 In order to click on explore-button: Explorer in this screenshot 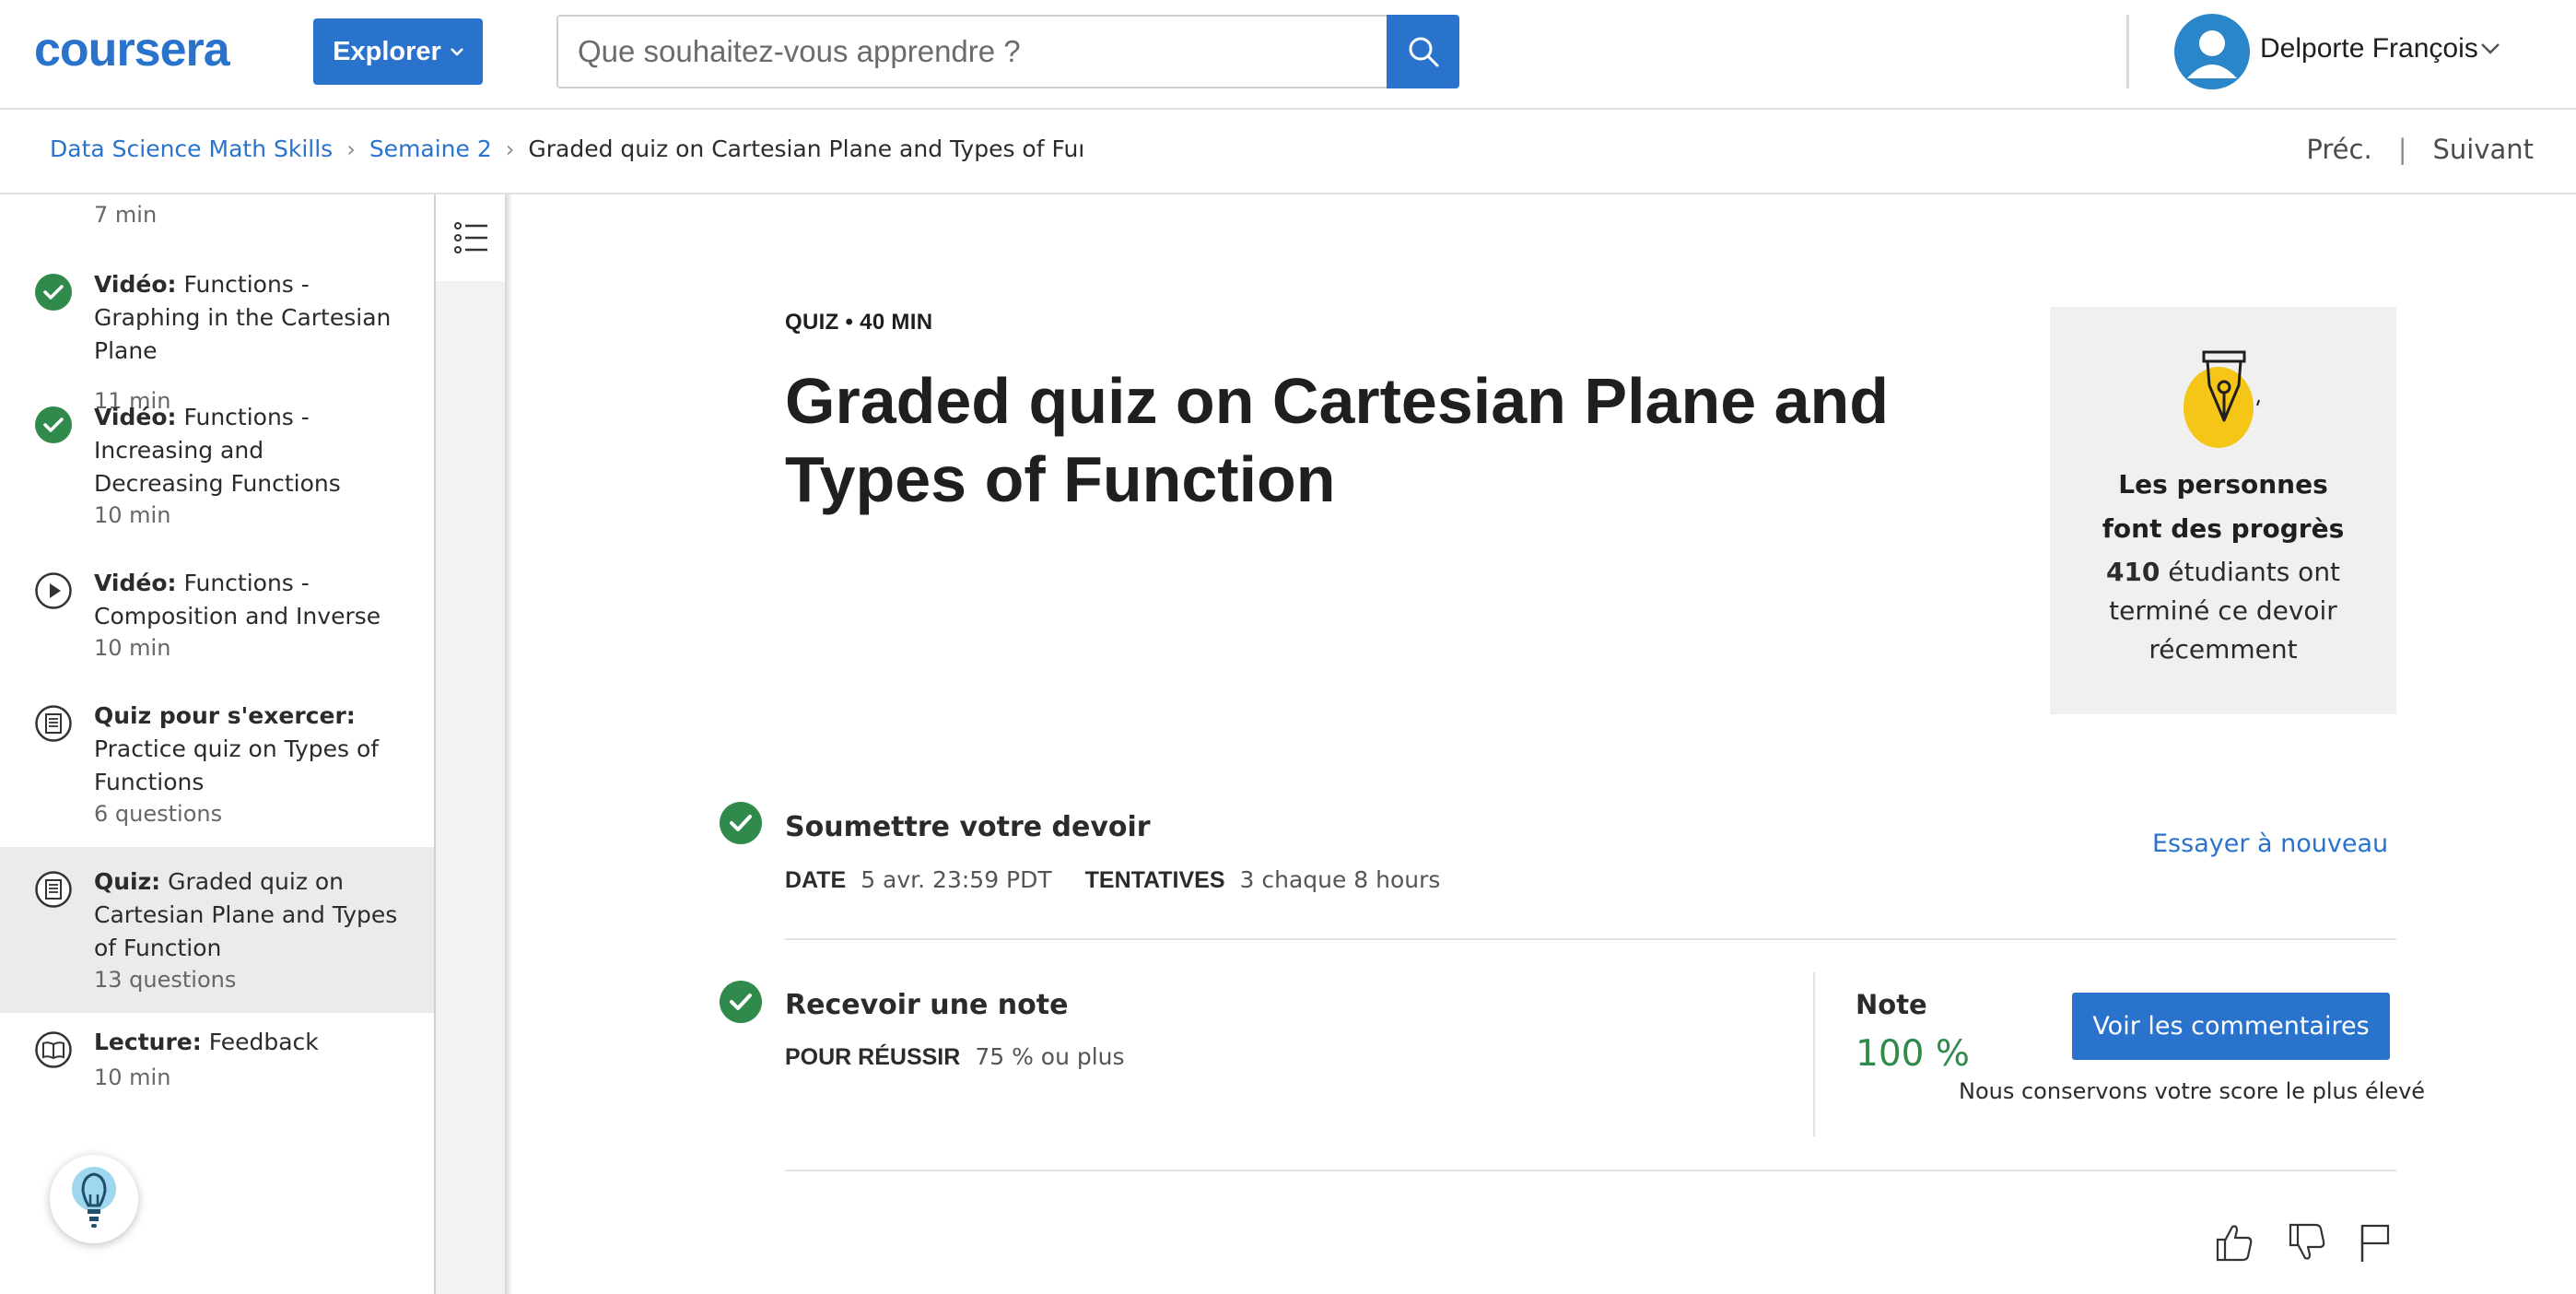, I will do `click(398, 51)`.